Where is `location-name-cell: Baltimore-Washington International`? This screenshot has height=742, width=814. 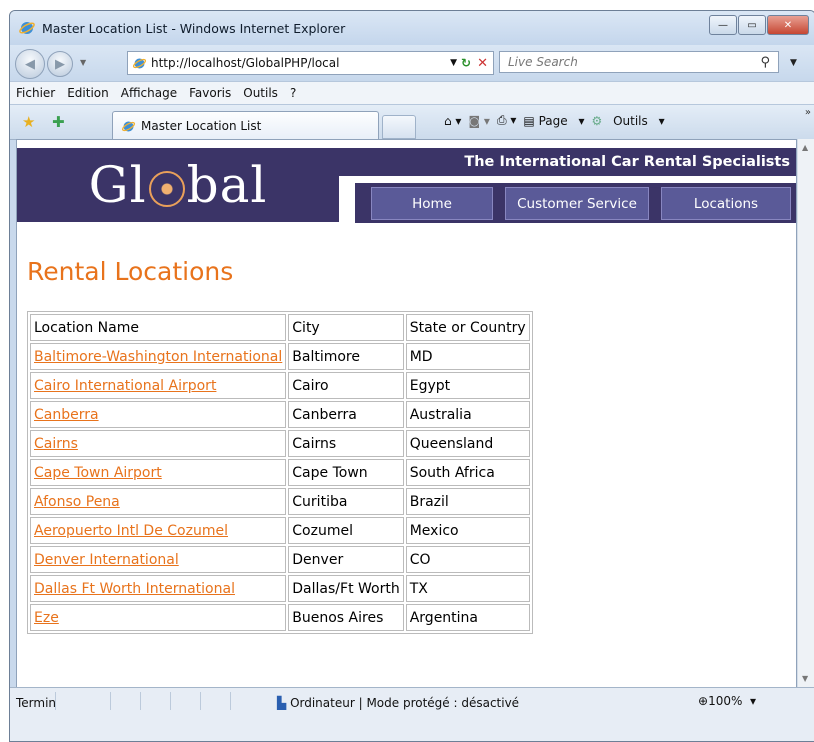 location-name-cell: Baltimore-Washington International is located at coordinates (158, 356).